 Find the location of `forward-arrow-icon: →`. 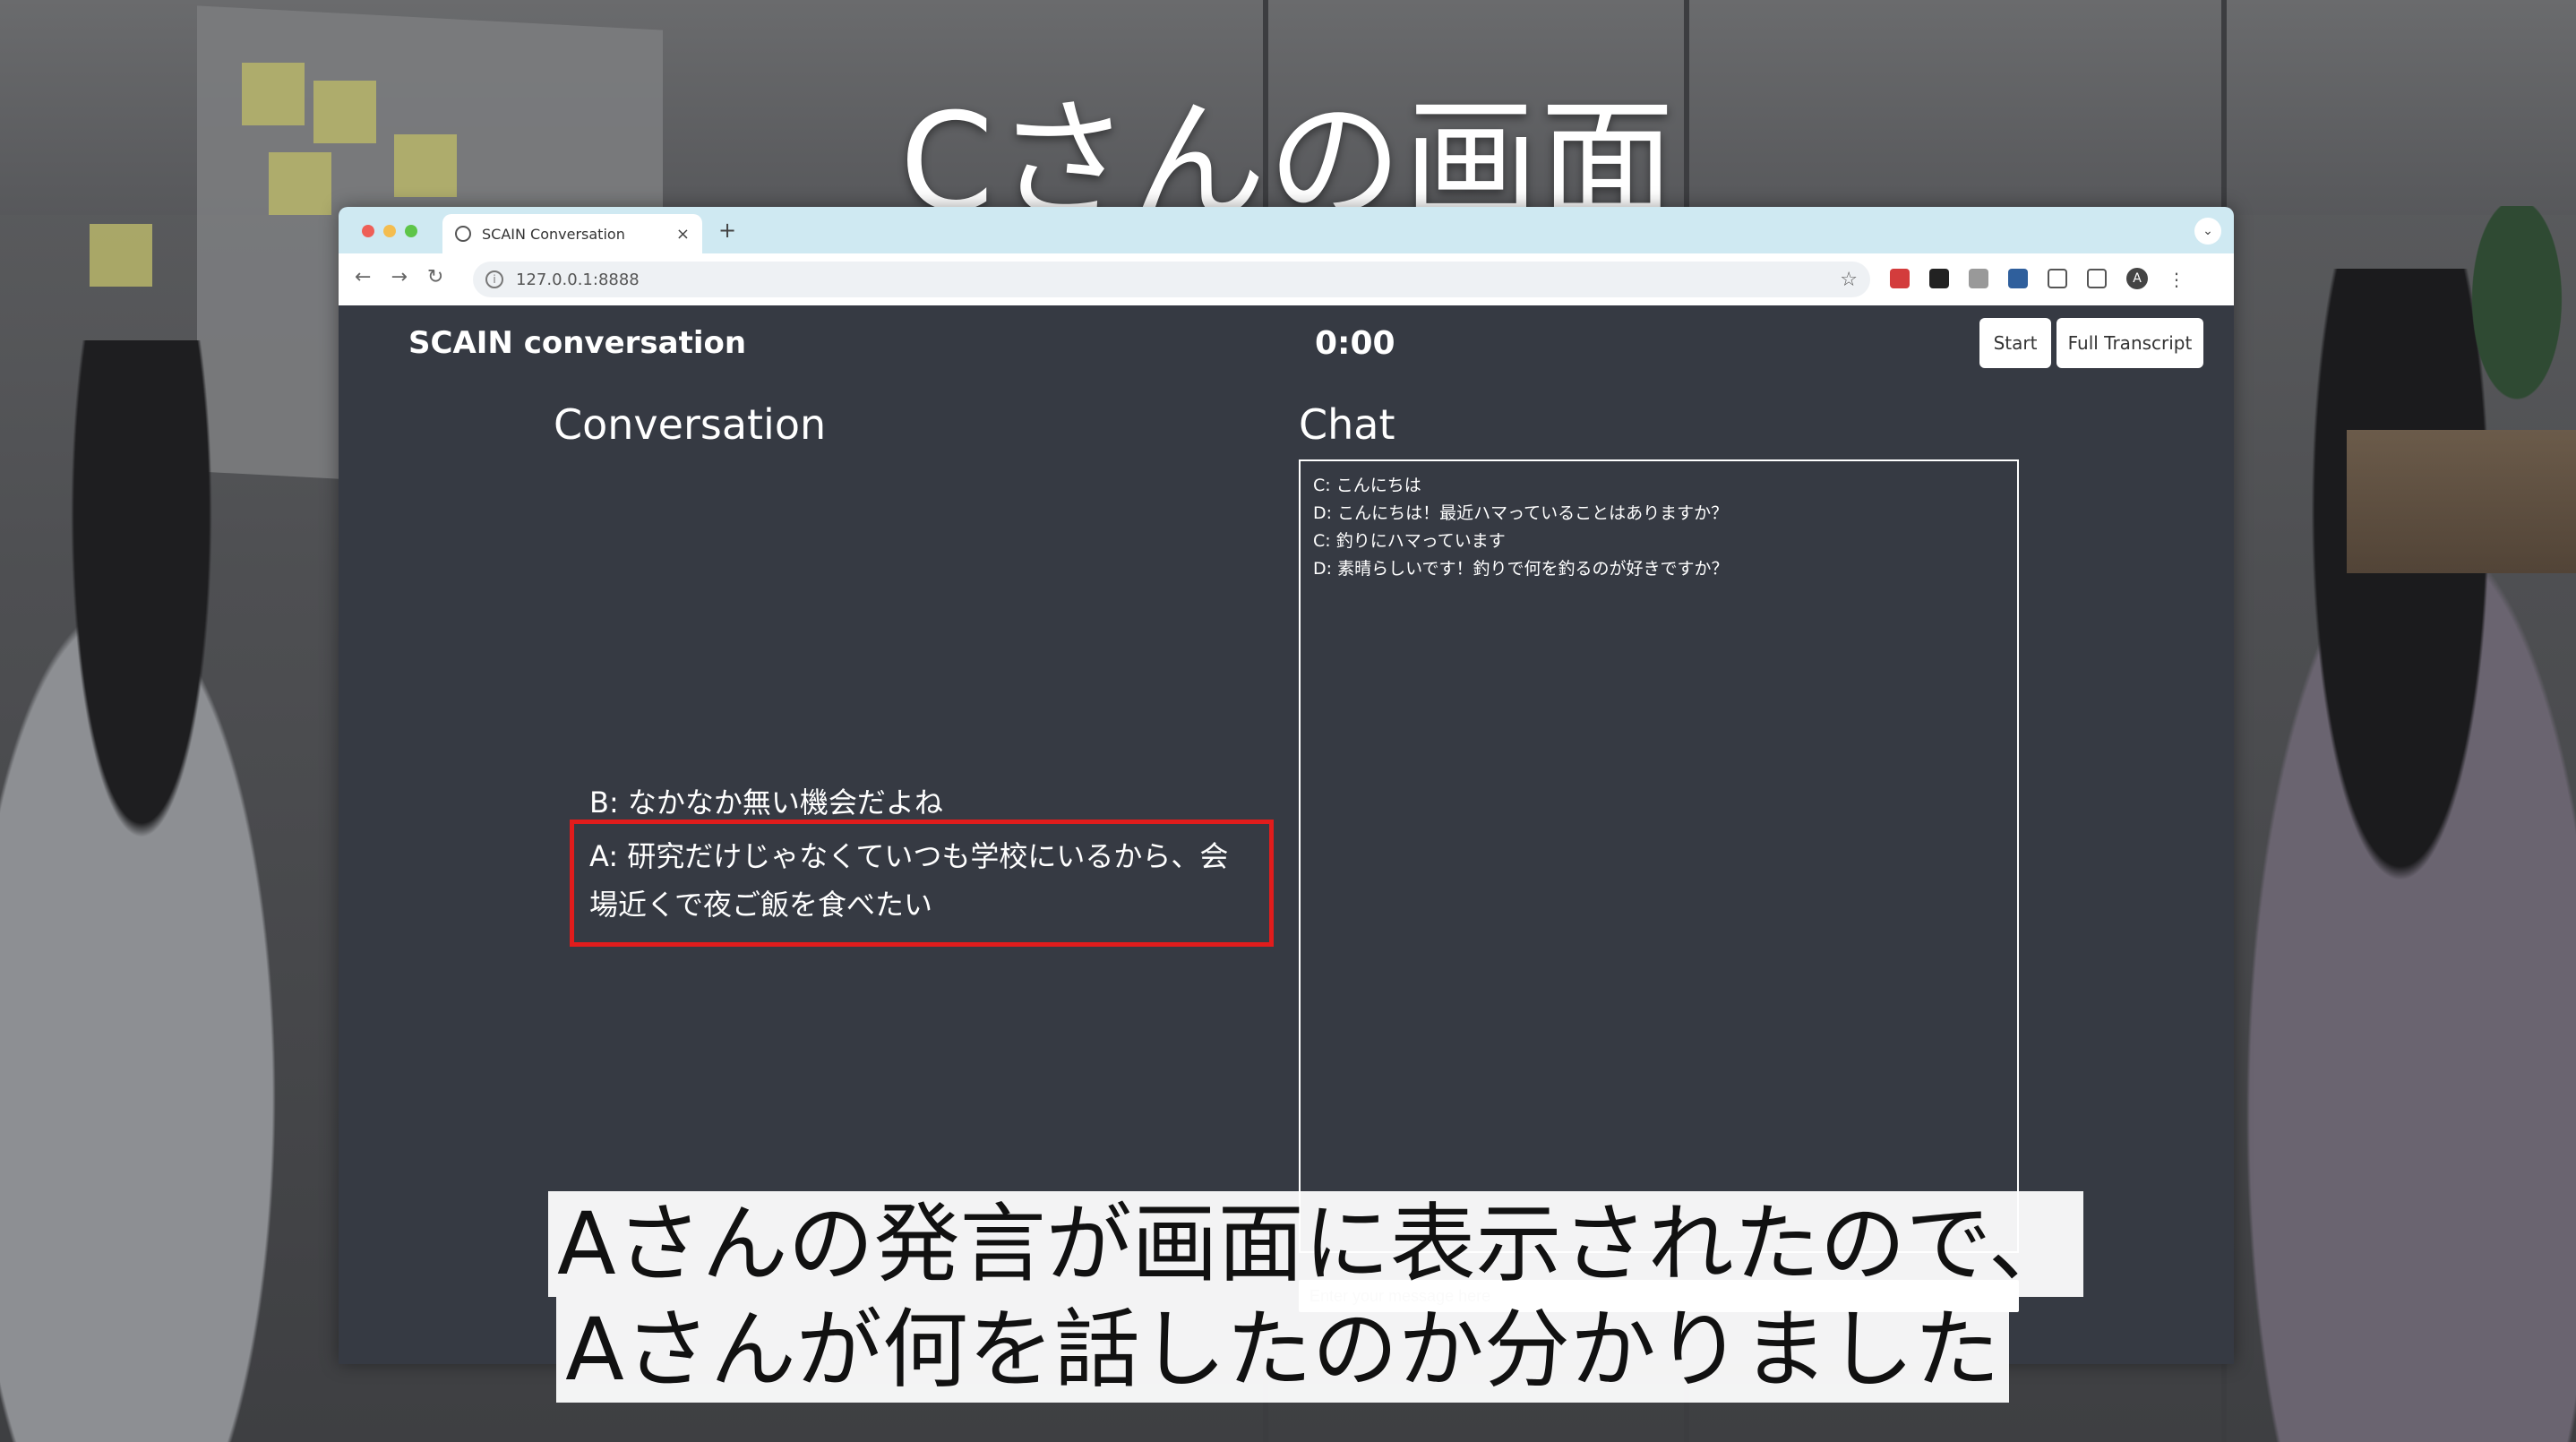

forward-arrow-icon: → is located at coordinates (399, 277).